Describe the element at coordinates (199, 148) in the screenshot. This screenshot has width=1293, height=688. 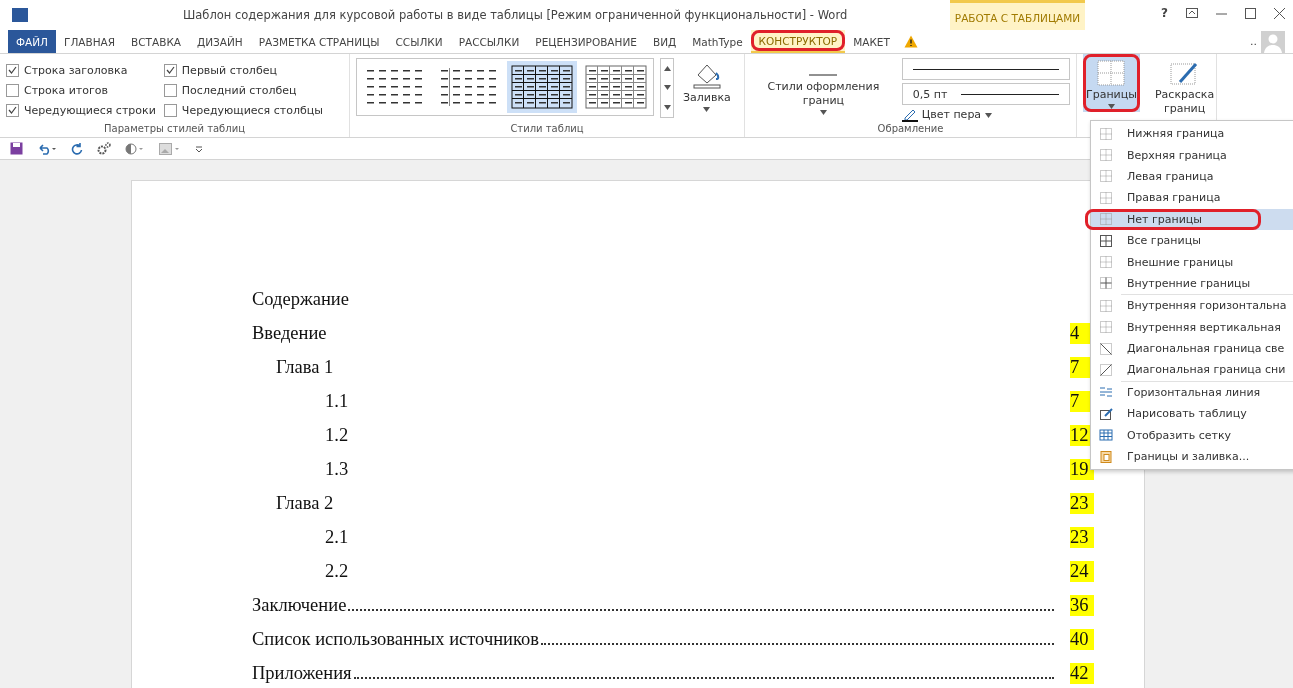
I see `customize-icon` at that location.